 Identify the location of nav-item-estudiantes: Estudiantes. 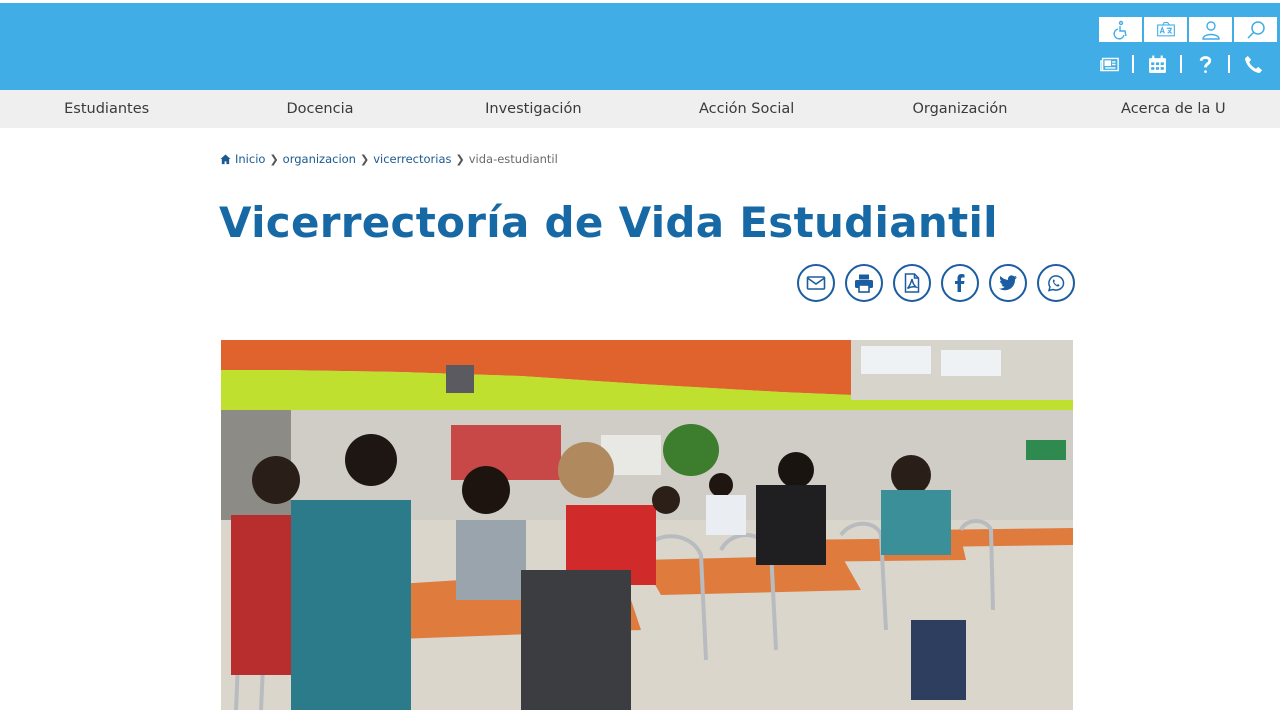
(106, 109).